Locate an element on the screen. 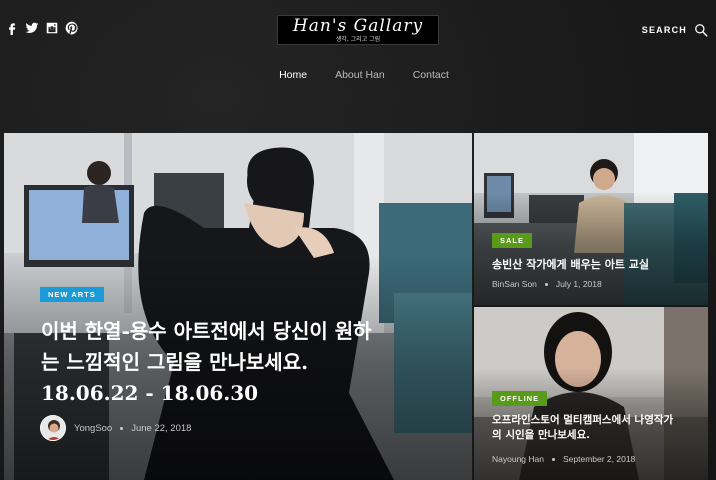 Image resolution: width=716 pixels, height=480 pixels. post-title-line-1: 이번 한열-용수 아트전에서 당신이 원하 is located at coordinates (206, 331).